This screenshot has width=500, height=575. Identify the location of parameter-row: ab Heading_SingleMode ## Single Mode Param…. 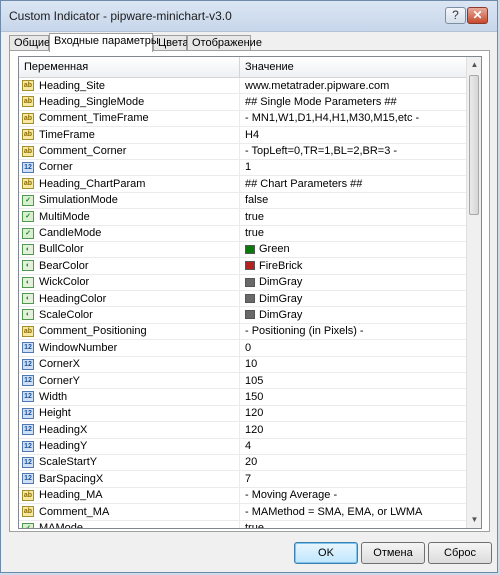
(242, 102).